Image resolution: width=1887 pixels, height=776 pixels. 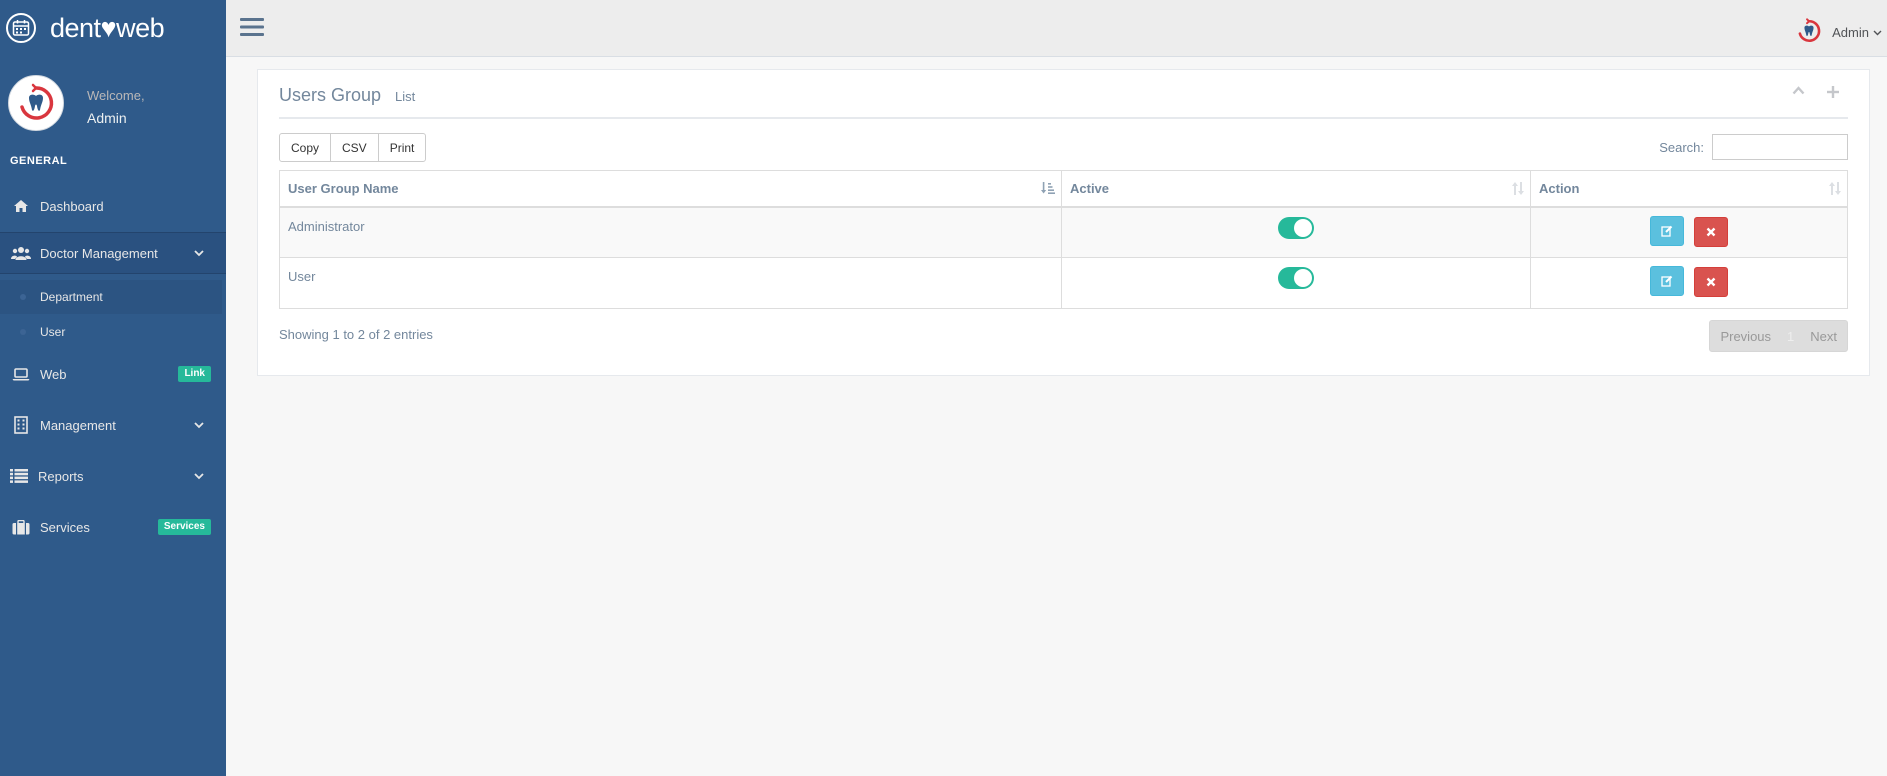 What do you see at coordinates (78, 425) in the screenshot?
I see `sidebar-item-label: Management` at bounding box center [78, 425].